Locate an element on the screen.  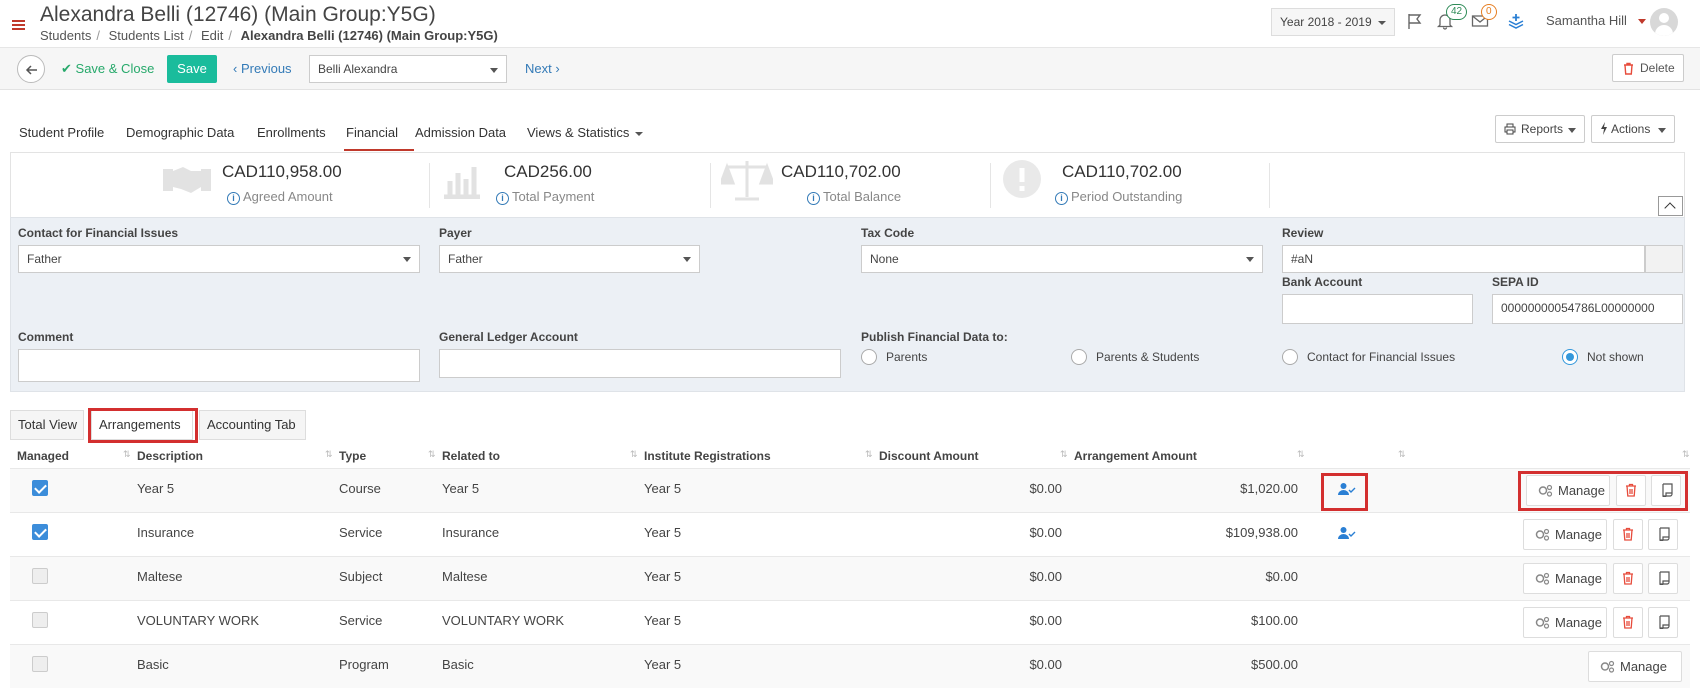
stat-label: i Total Balance is located at coordinates (854, 197).